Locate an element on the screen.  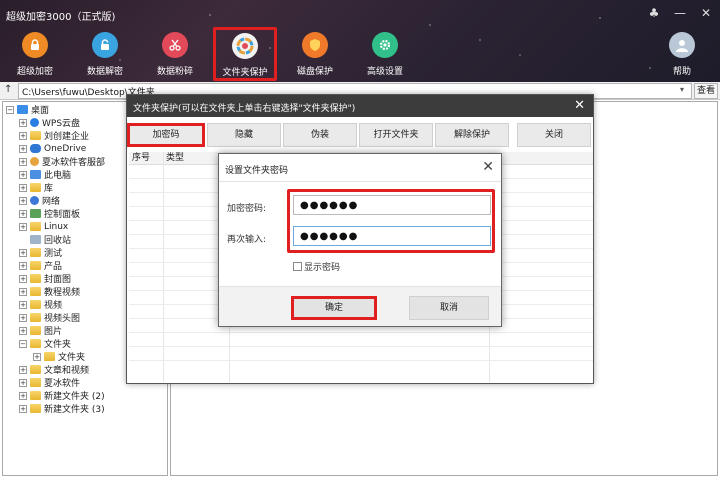
tree-item: + 刘创建企业 is located at coordinates (54, 135).